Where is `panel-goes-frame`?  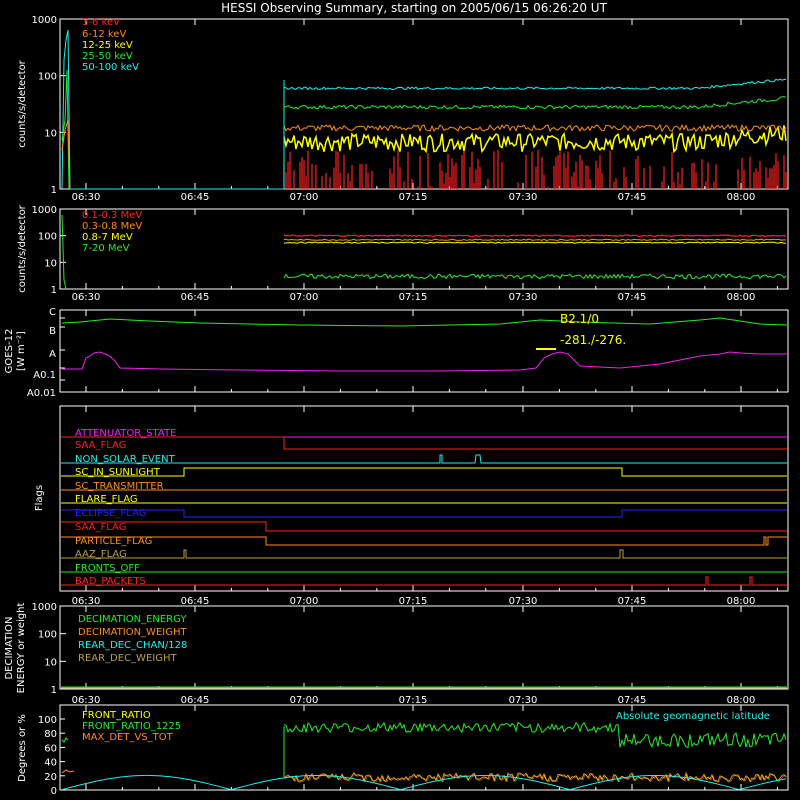
panel-goes-frame is located at coordinates (424, 351).